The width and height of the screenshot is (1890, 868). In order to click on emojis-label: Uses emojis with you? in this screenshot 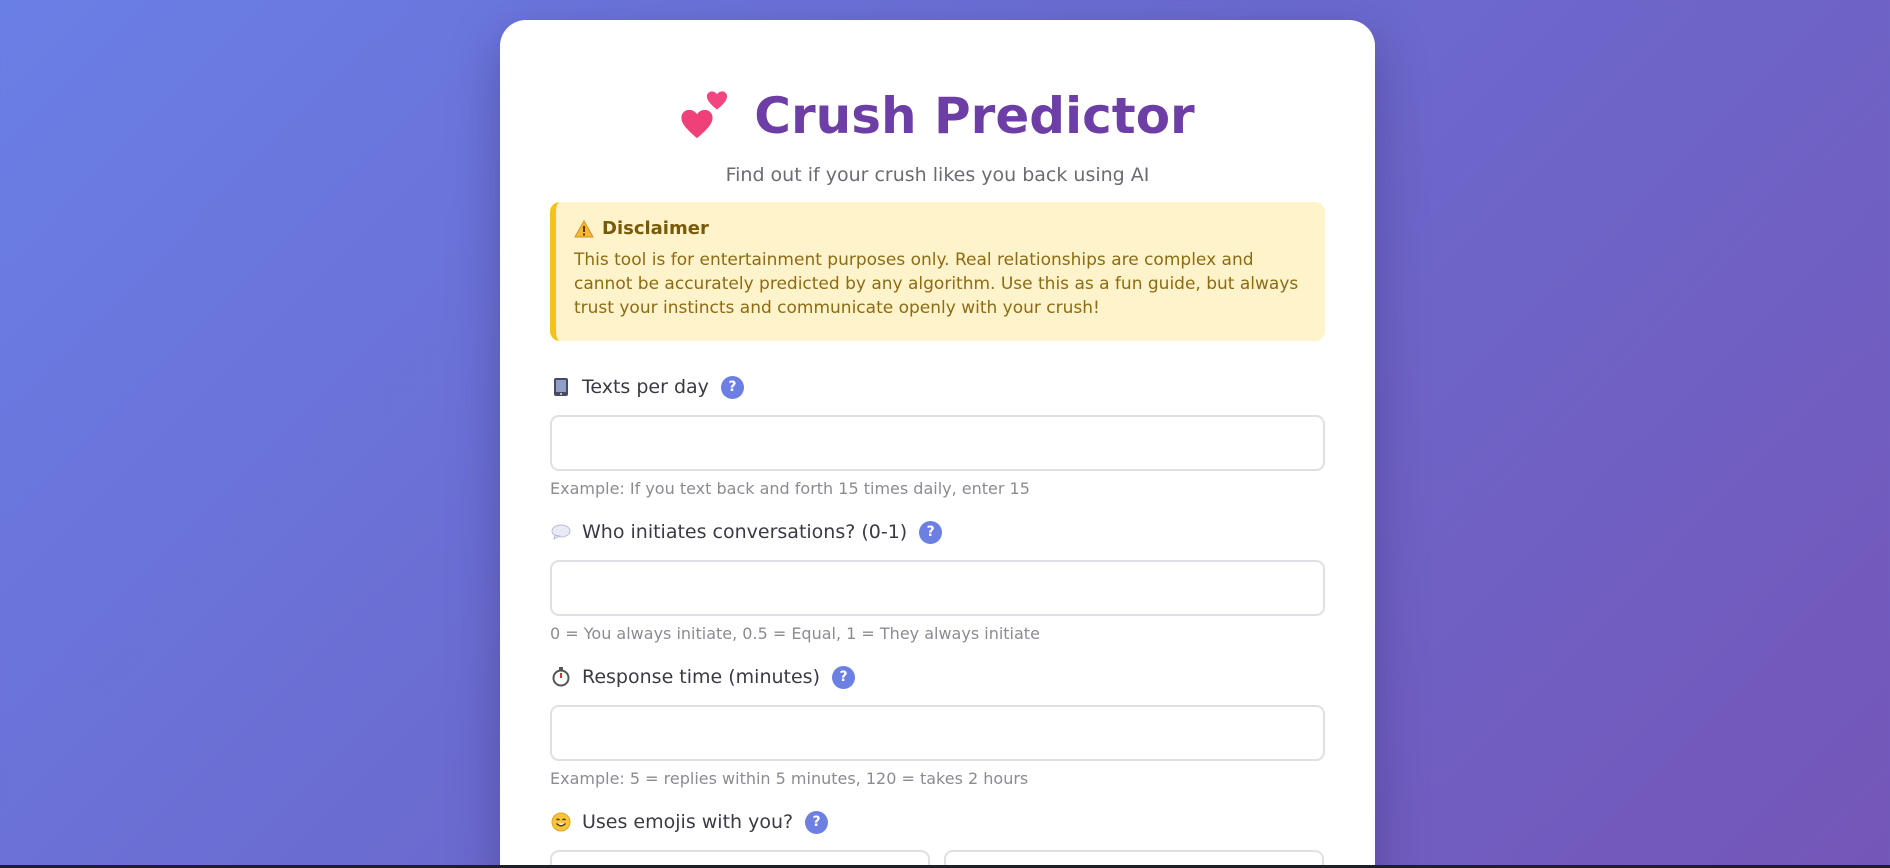, I will do `click(688, 822)`.